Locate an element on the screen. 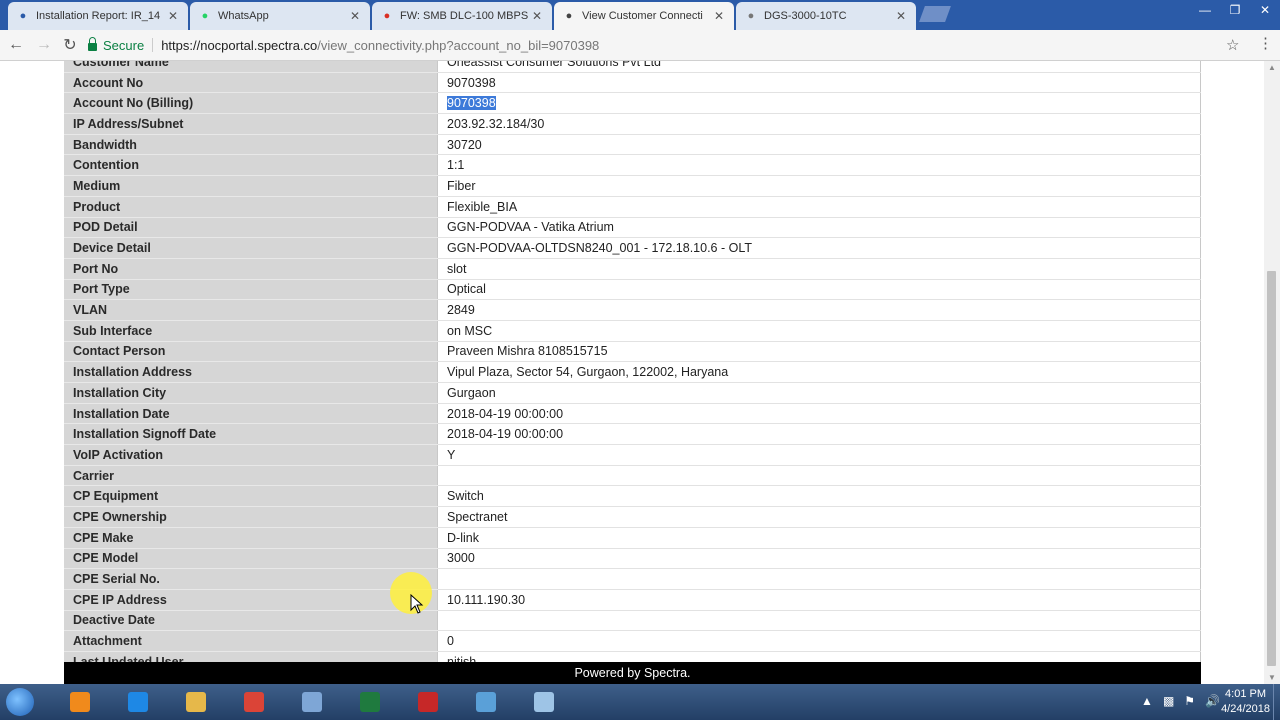 This screenshot has height=720, width=1280. table-row: CP Equipment Switch is located at coordinates (632, 496).